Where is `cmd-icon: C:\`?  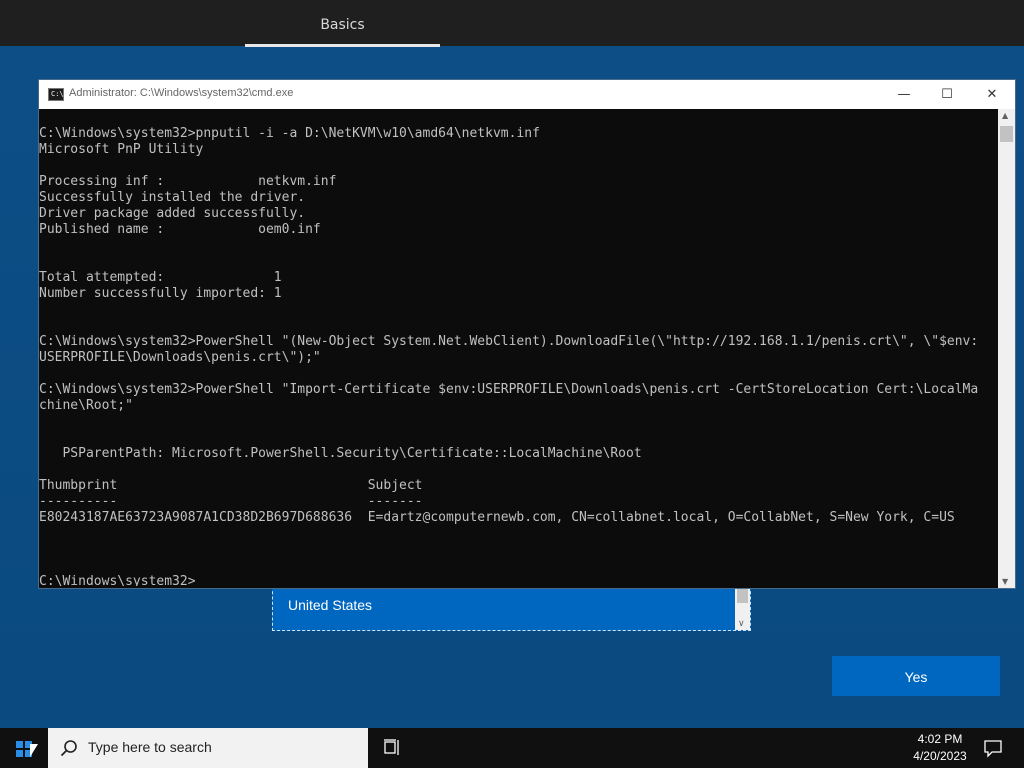
cmd-icon: C:\ is located at coordinates (56, 94).